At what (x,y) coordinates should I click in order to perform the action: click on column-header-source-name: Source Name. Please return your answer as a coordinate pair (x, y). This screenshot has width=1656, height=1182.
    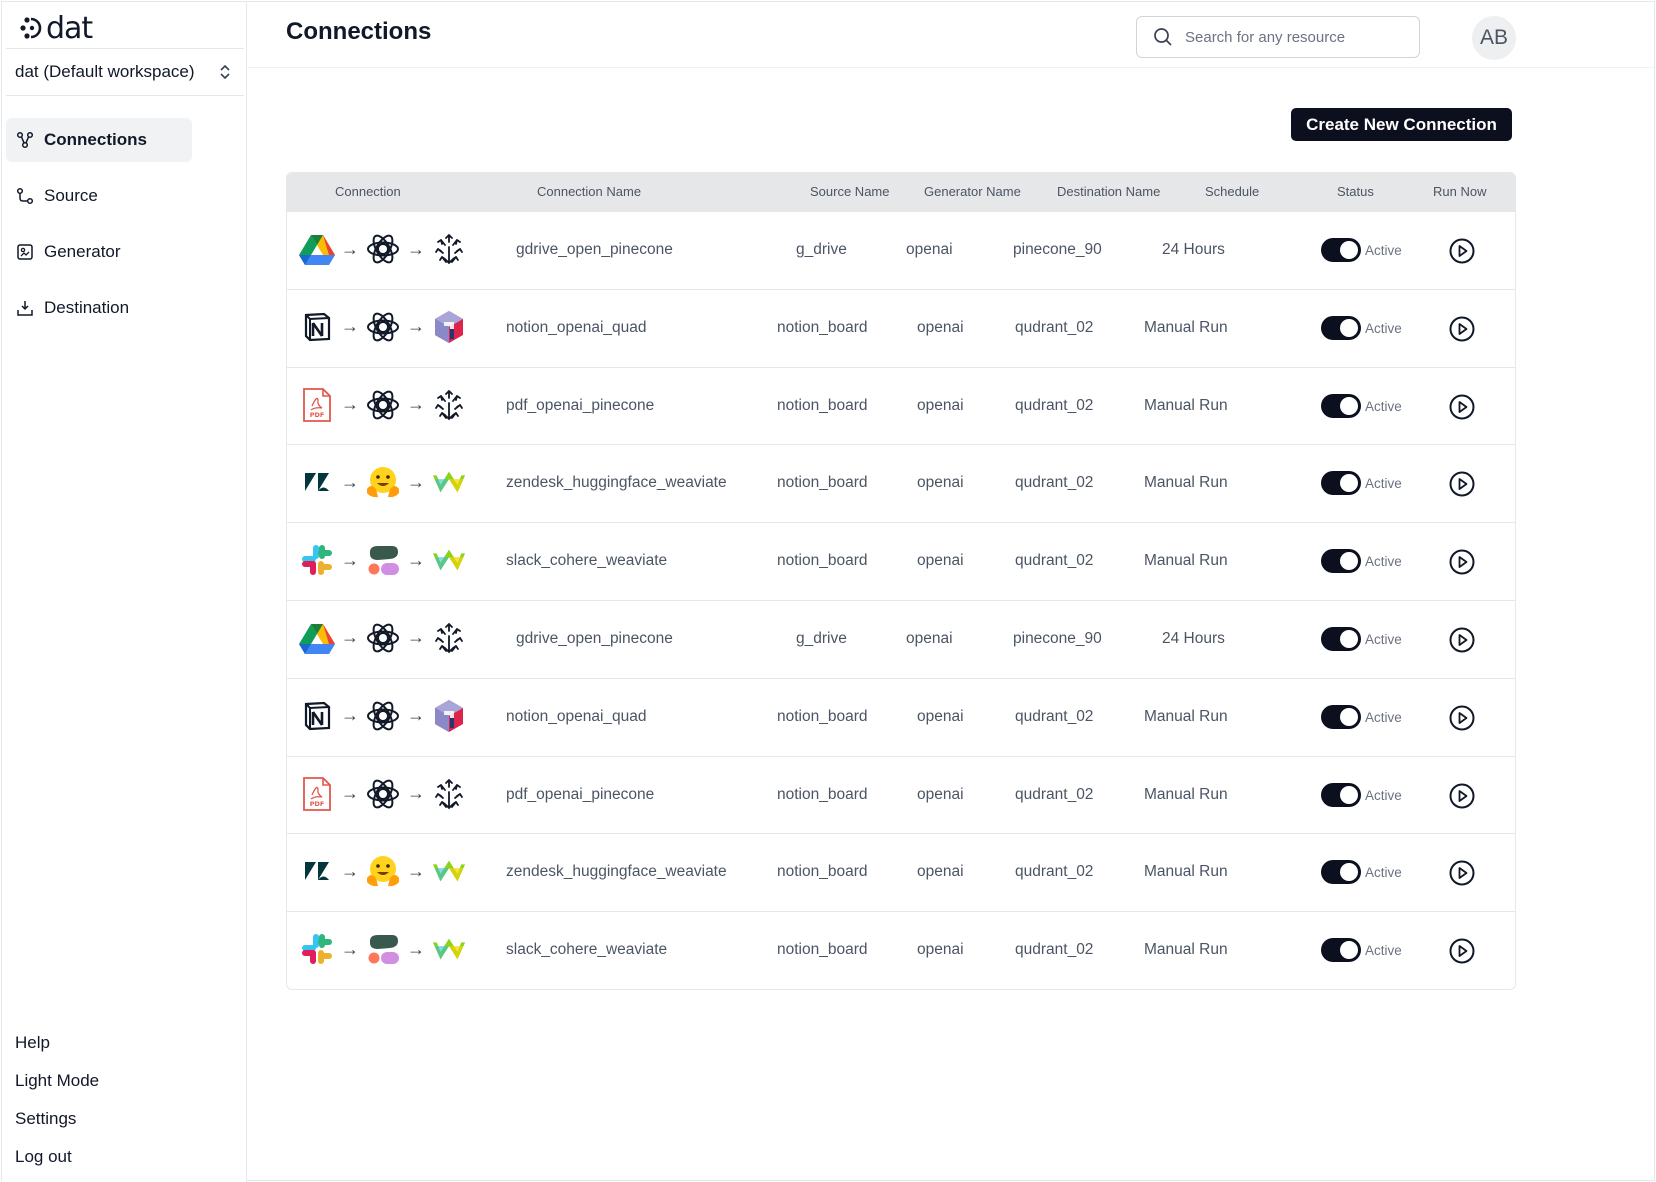
    Looking at the image, I should click on (849, 191).